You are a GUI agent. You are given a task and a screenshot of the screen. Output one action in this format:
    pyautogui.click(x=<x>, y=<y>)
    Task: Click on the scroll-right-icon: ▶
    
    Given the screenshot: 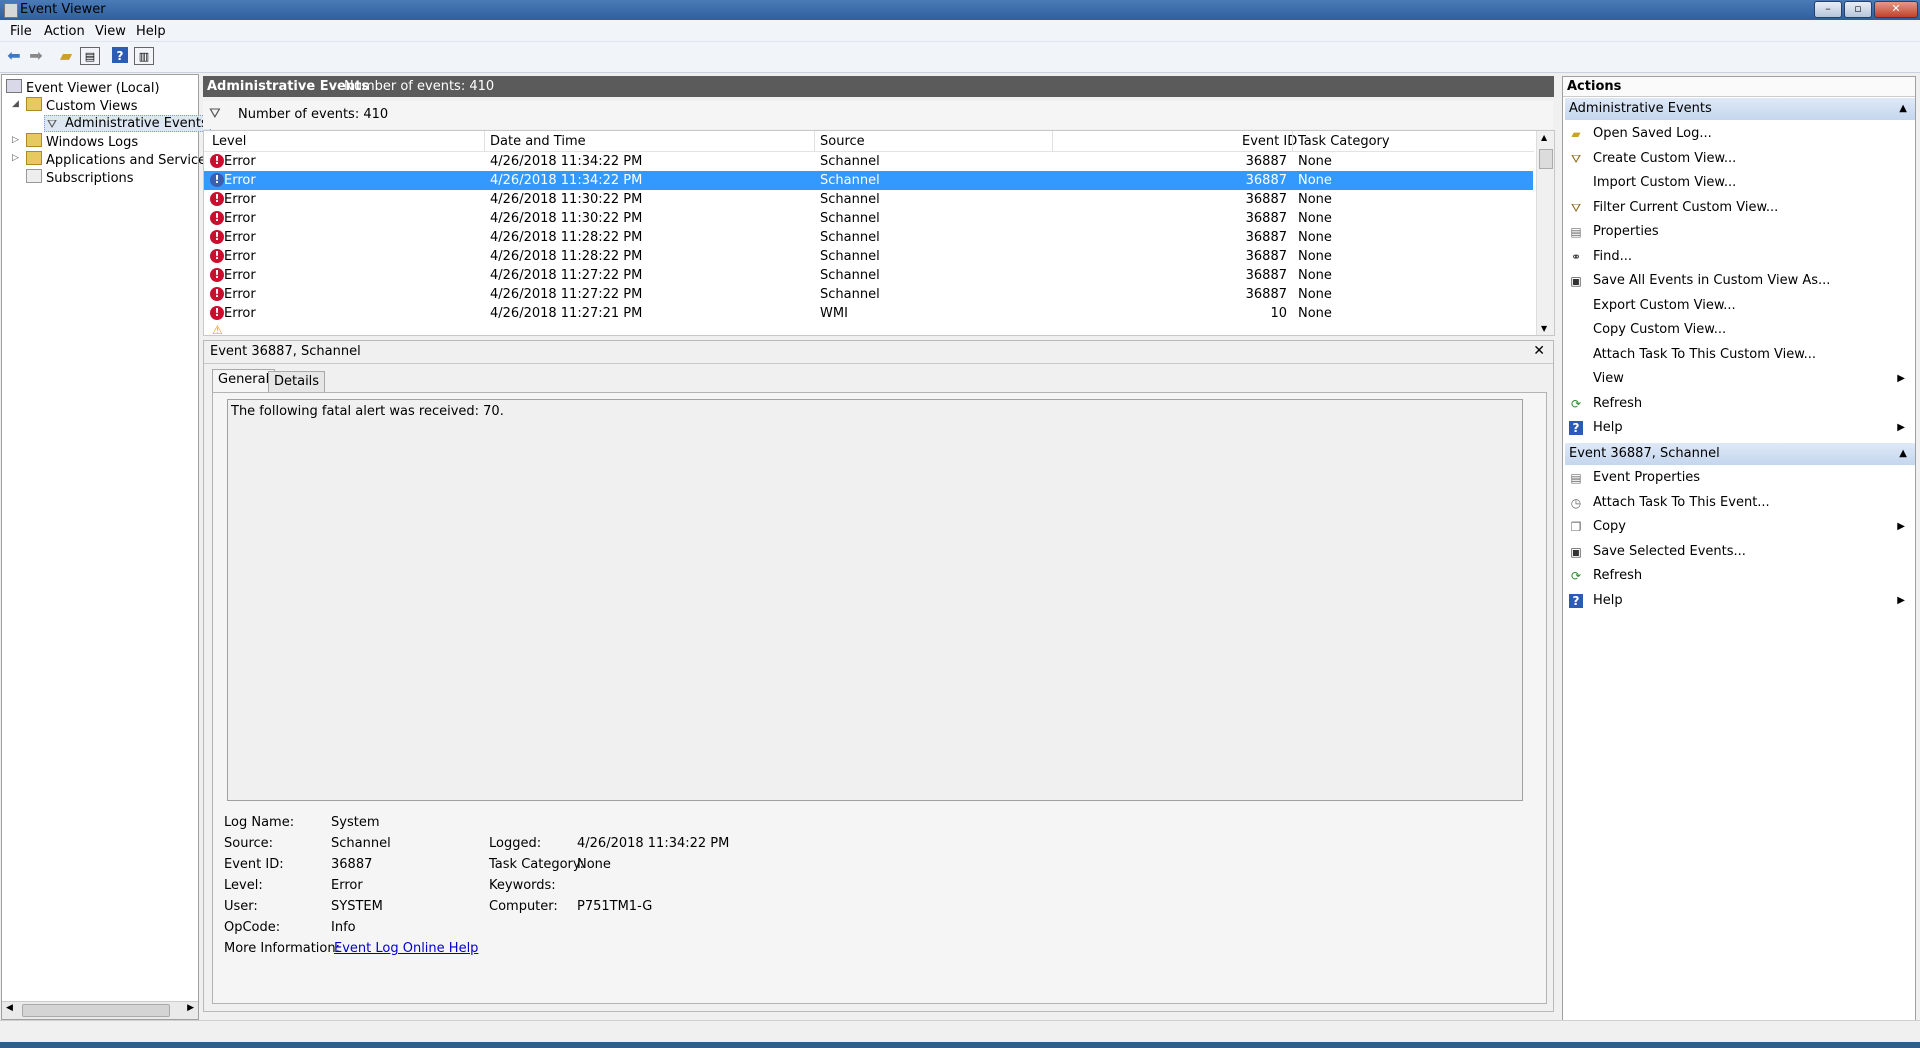 What is the action you would take?
    pyautogui.click(x=190, y=1008)
    